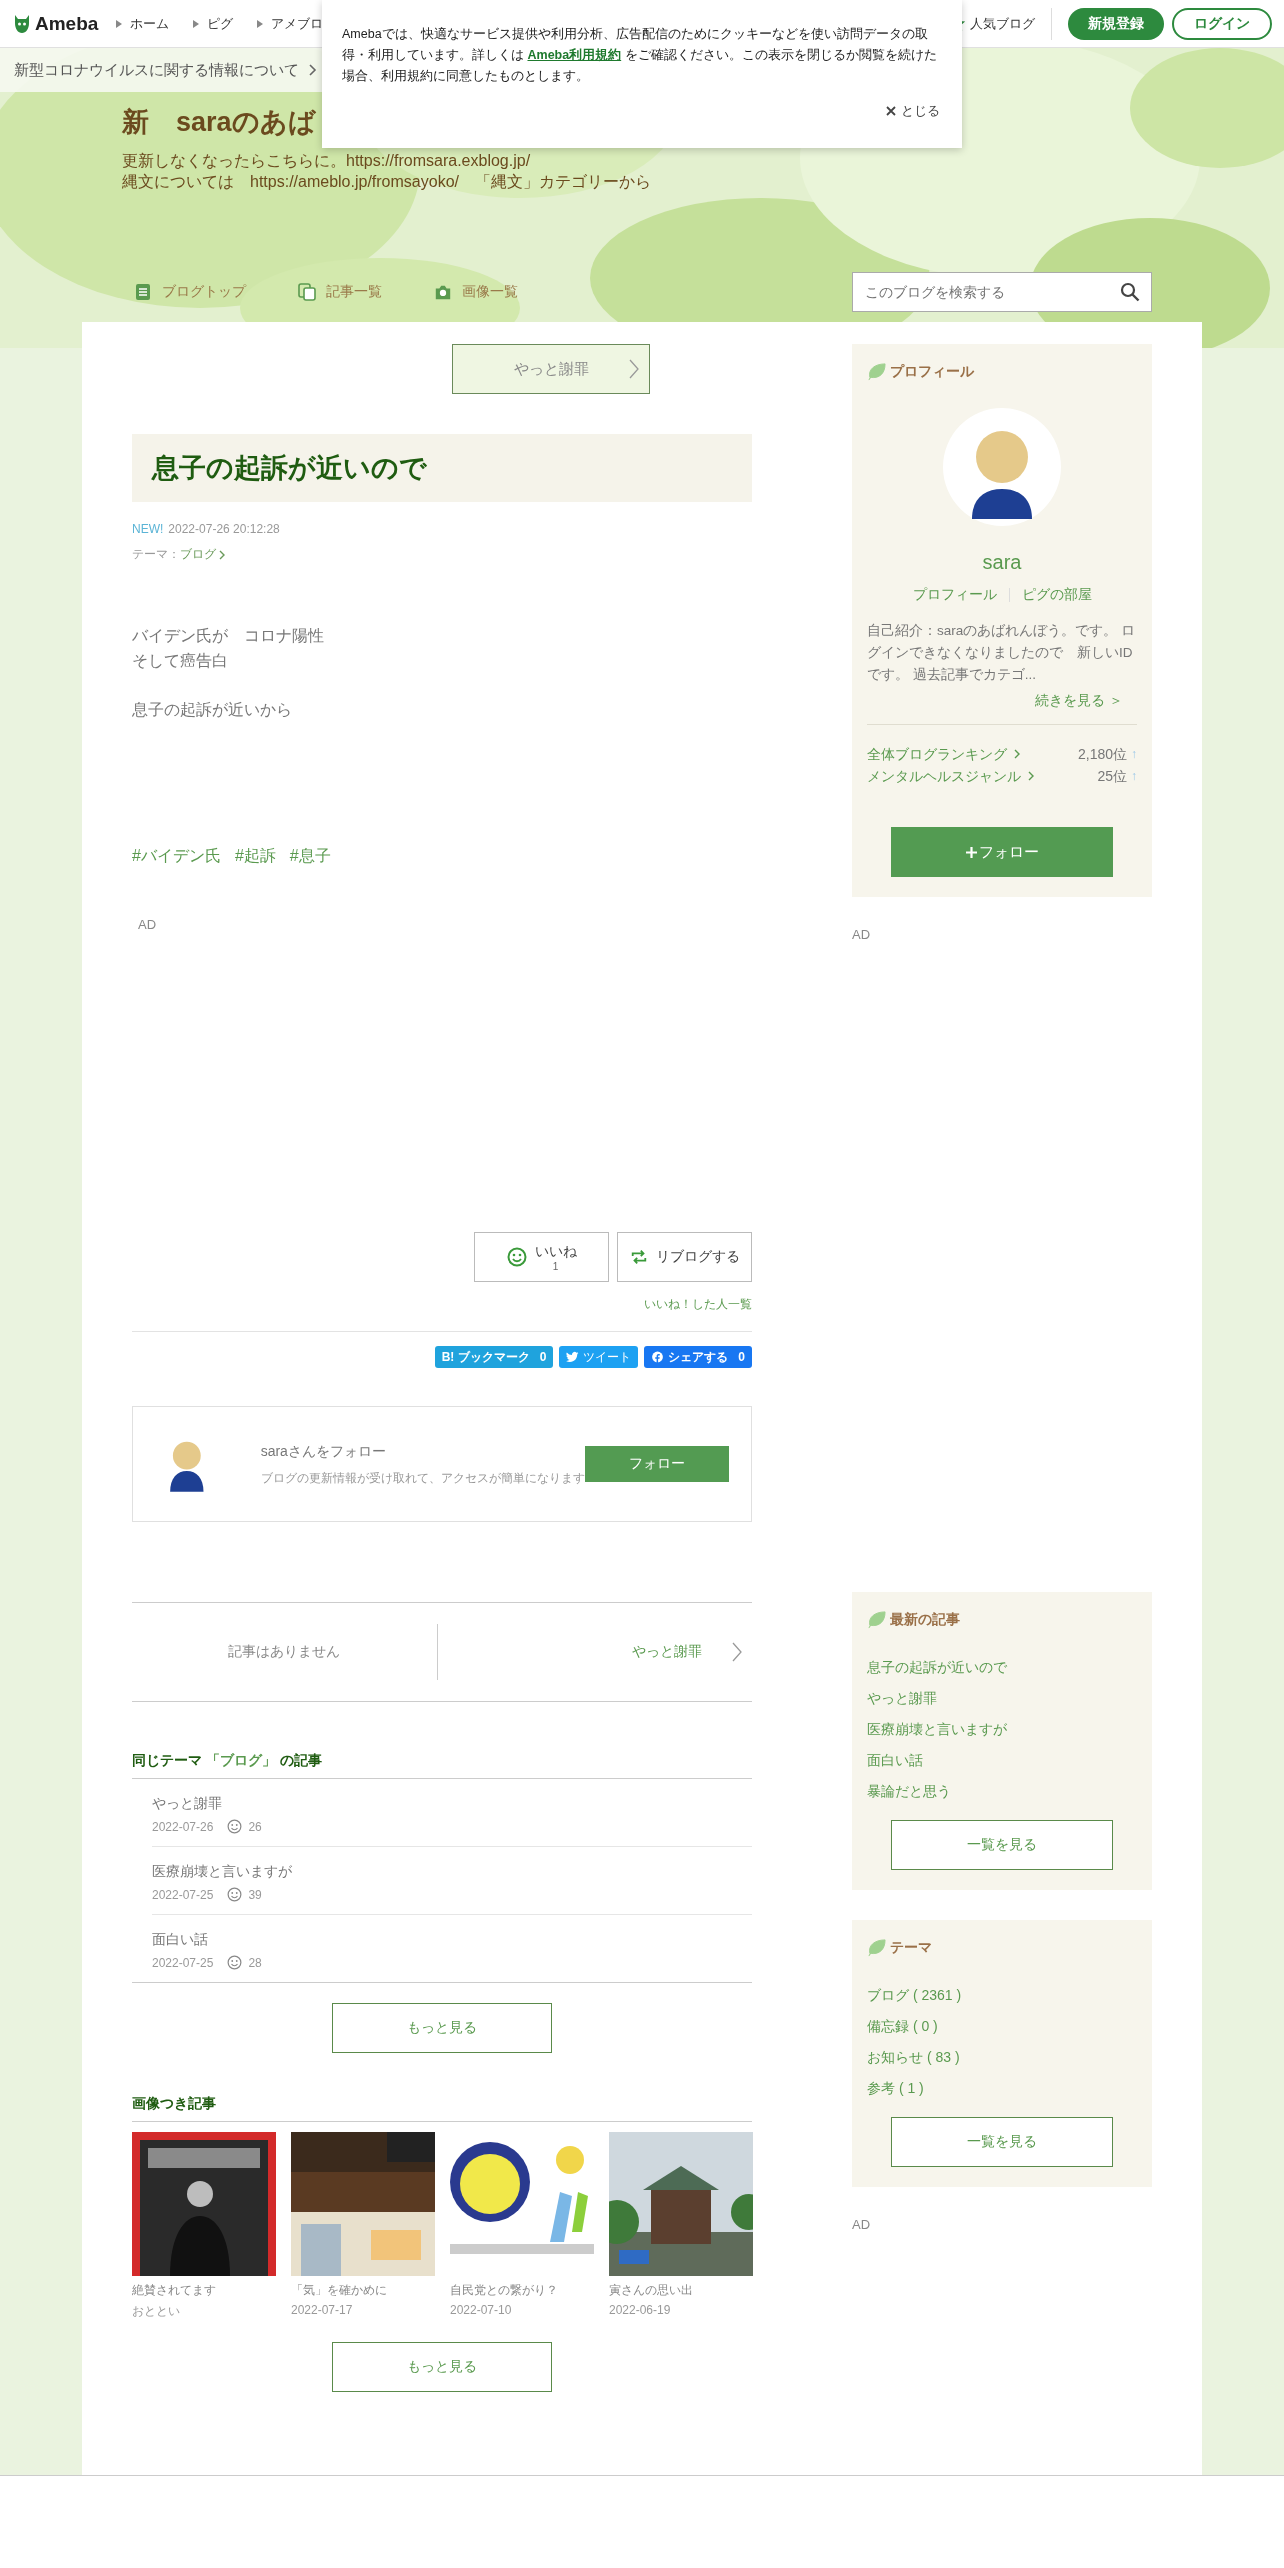  I want to click on logo: Ameba, so click(67, 23).